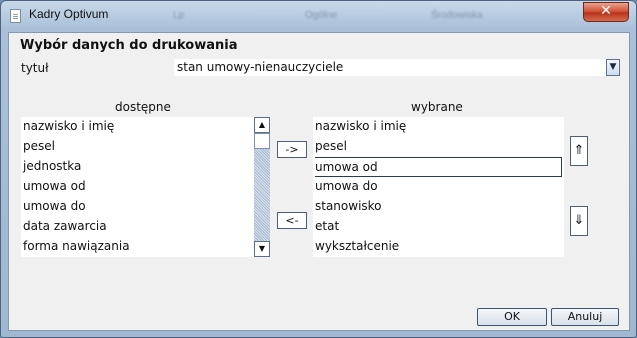 This screenshot has height=338, width=637. What do you see at coordinates (262, 187) in the screenshot?
I see `available-scrollbar: ▲ ▼` at bounding box center [262, 187].